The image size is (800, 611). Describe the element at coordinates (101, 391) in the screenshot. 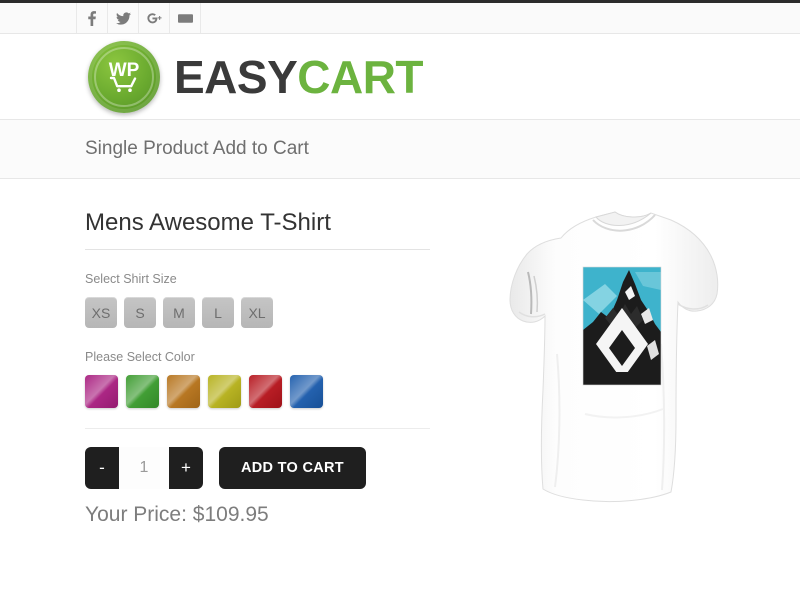

I see `color-swatch-magenta` at that location.